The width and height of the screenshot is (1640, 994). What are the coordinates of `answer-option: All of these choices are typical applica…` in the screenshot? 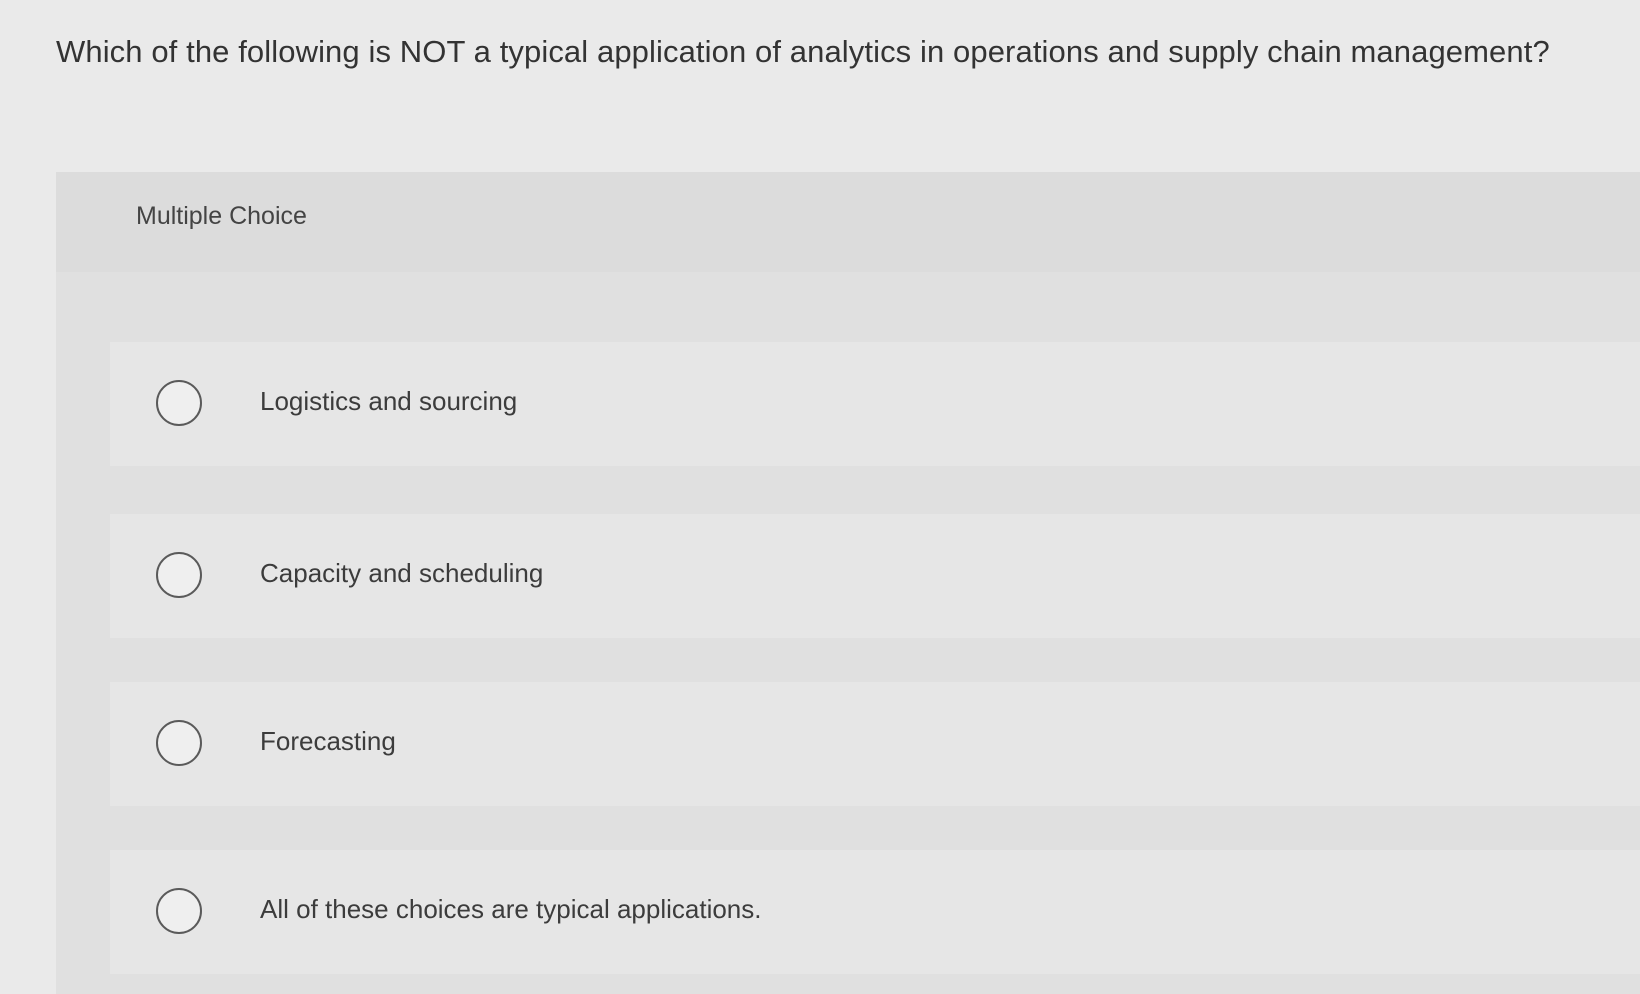 It's located at (875, 912).